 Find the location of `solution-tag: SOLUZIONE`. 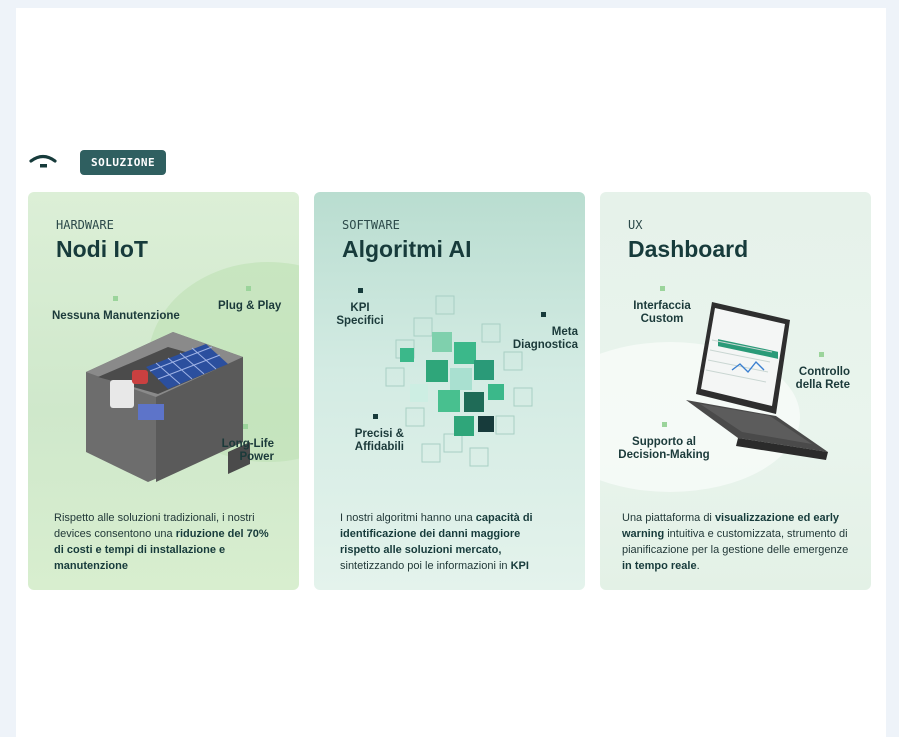

solution-tag: SOLUZIONE is located at coordinates (123, 162).